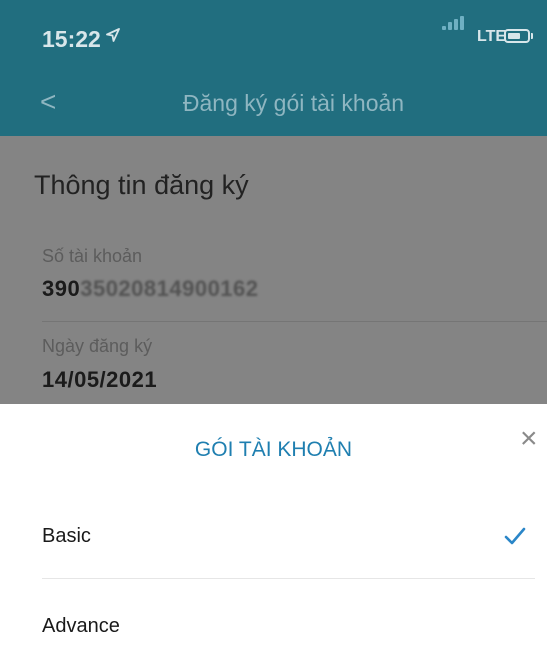  I want to click on package-option-advance: Advance, so click(81, 626).